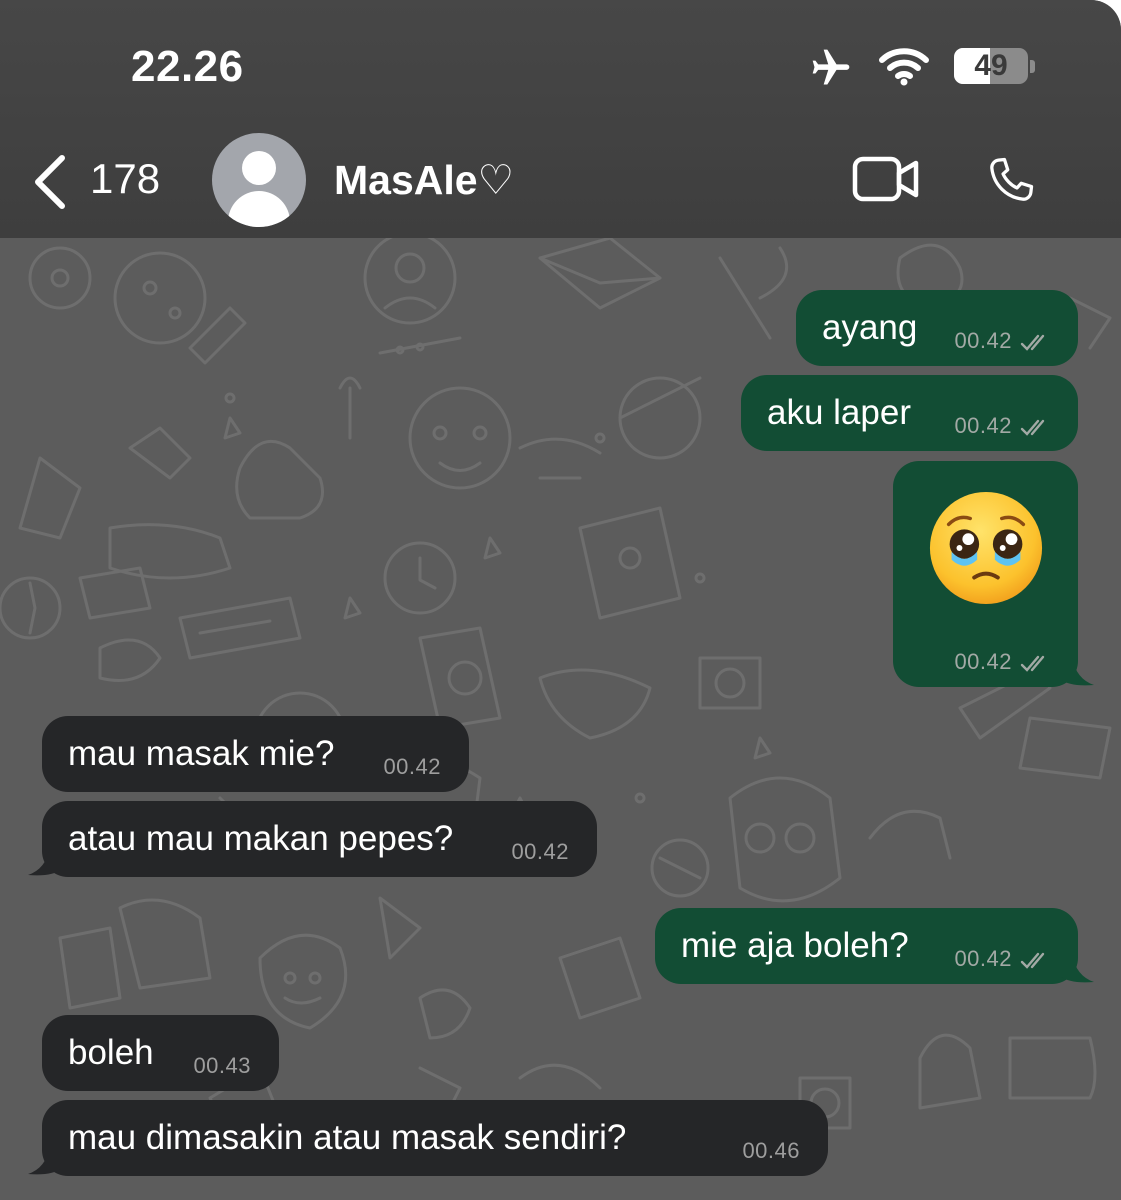  What do you see at coordinates (261, 838) in the screenshot?
I see `message-text: atau mau makan pepes?` at bounding box center [261, 838].